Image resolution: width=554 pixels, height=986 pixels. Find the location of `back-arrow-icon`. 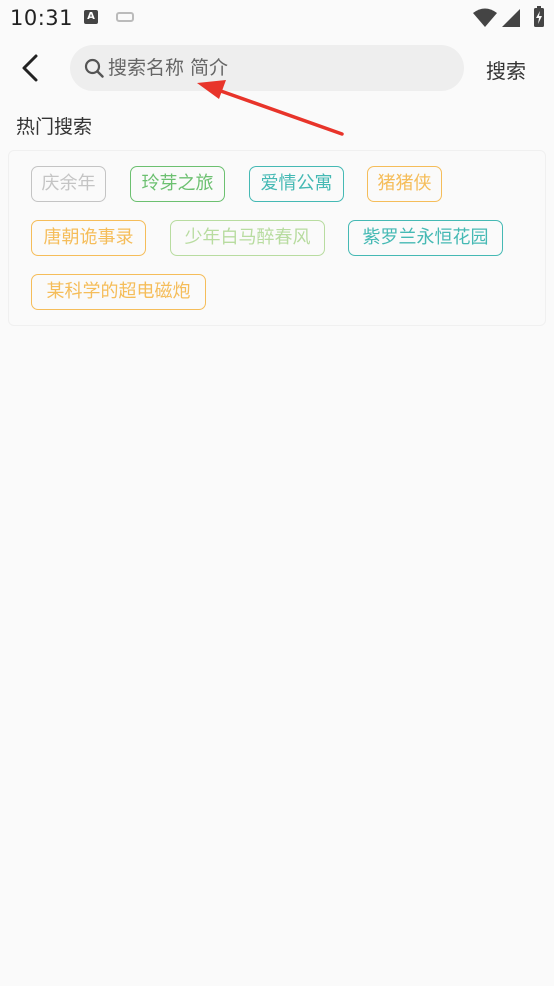

back-arrow-icon is located at coordinates (30, 68).